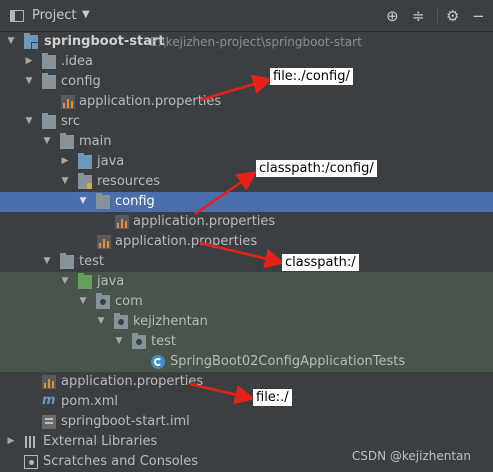  What do you see at coordinates (311, 76) in the screenshot?
I see `callout-file-config: file:./config/` at bounding box center [311, 76].